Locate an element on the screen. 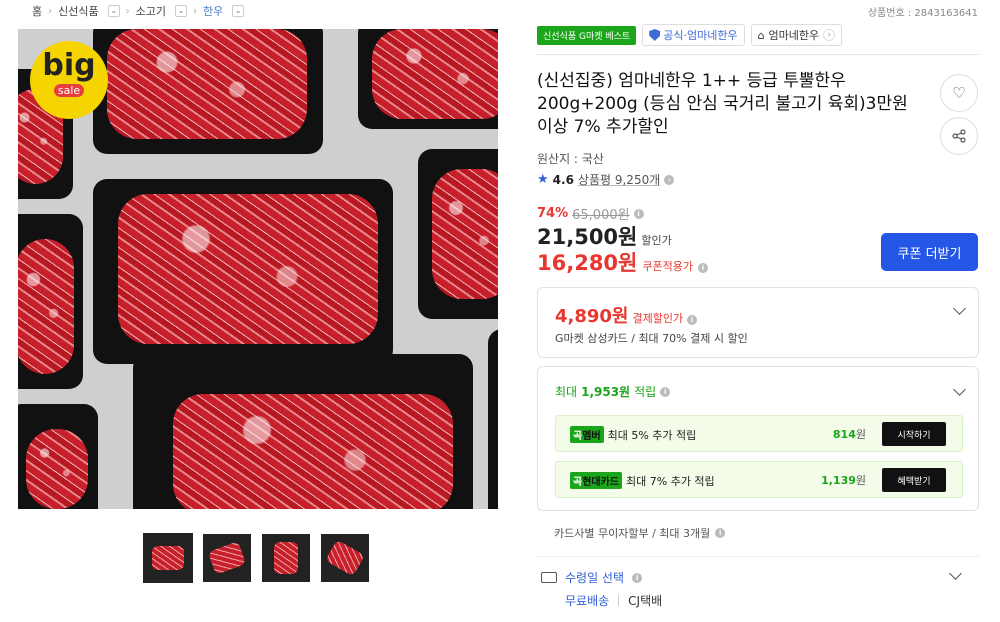  tag-row: 신선식품 G마켓 베스트 공식·엄마네한우 ⌂ 엄마네한우 › is located at coordinates (758, 35).